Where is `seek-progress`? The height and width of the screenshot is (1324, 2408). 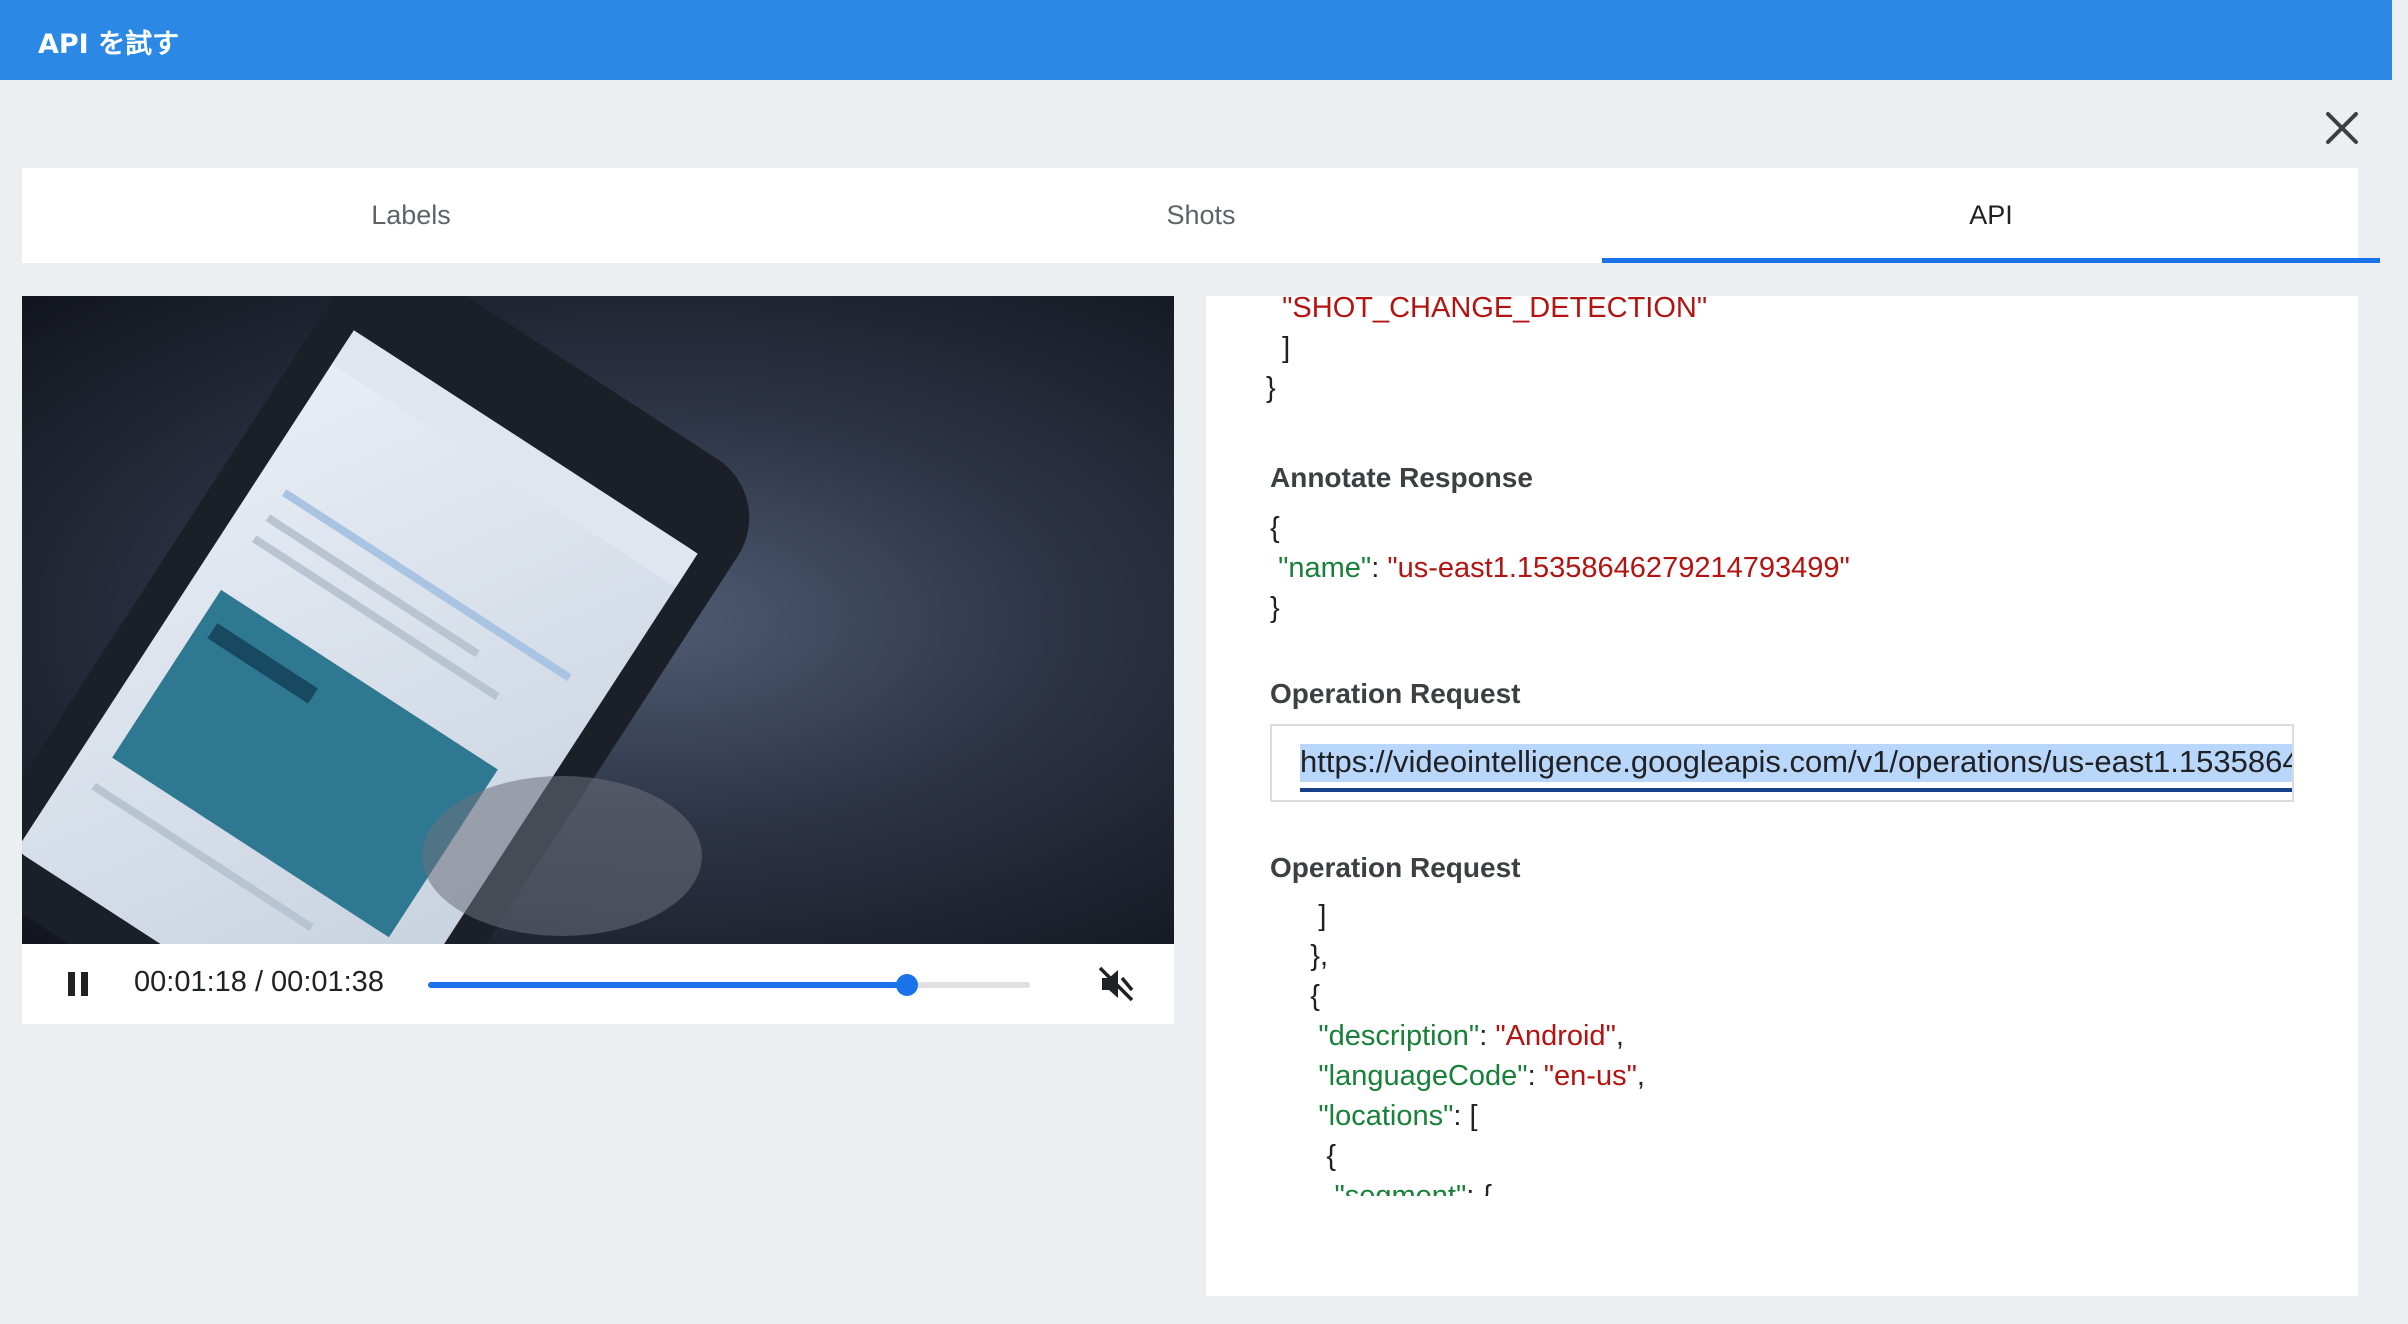 seek-progress is located at coordinates (668, 985).